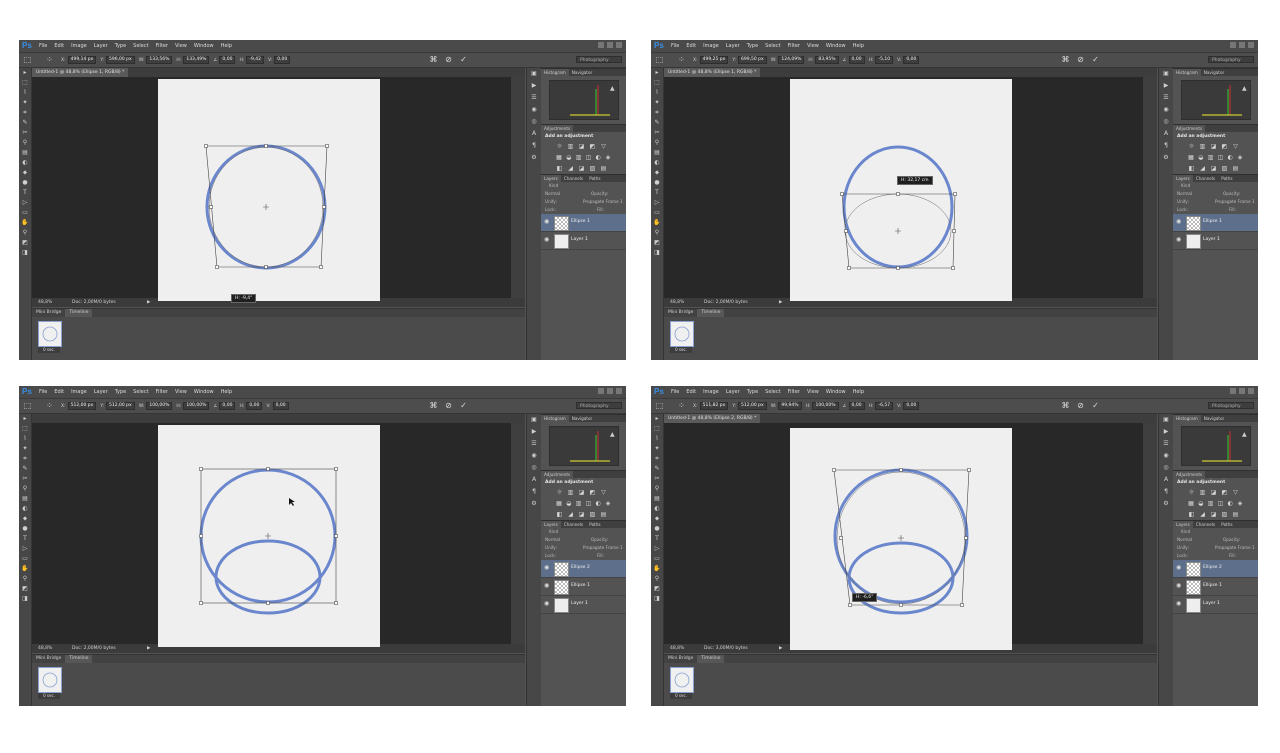 The height and width of the screenshot is (753, 1280). Describe the element at coordinates (915, 180) in the screenshot. I see `transform-tooltip: H: 32,17 cm` at that location.